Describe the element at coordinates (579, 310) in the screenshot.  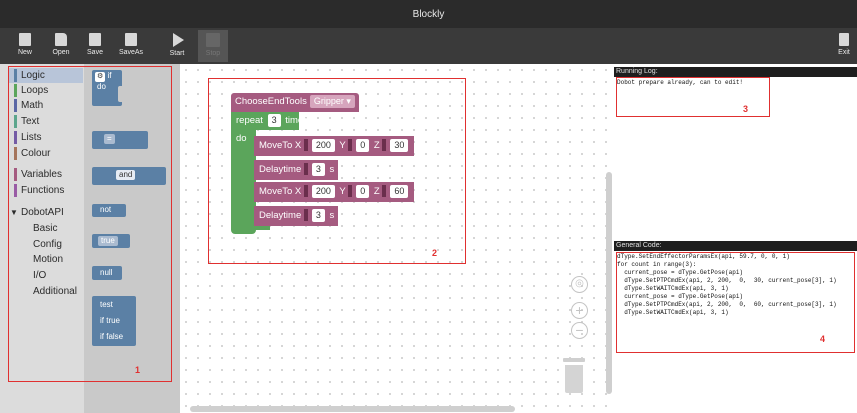
I see `zoom-in-icon: +` at that location.